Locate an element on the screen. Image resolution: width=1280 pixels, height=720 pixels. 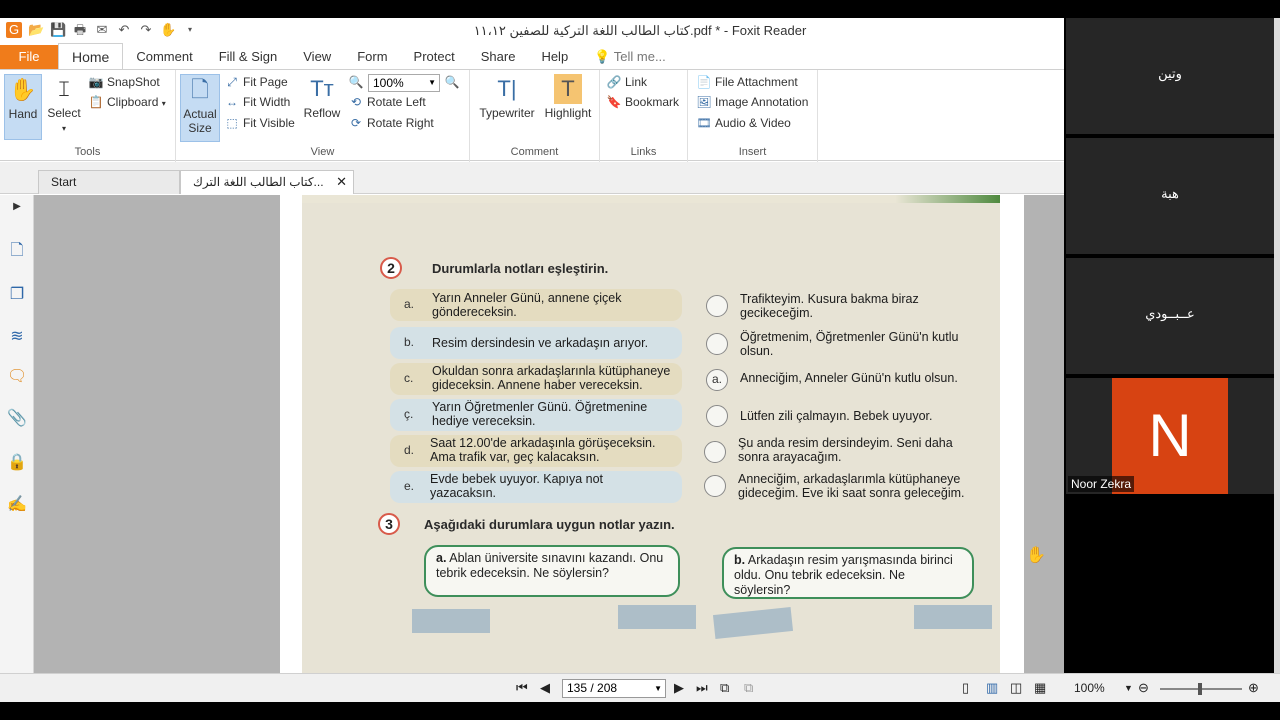
zoom-out-icon: ⊖ is located at coordinates (1143, 688).